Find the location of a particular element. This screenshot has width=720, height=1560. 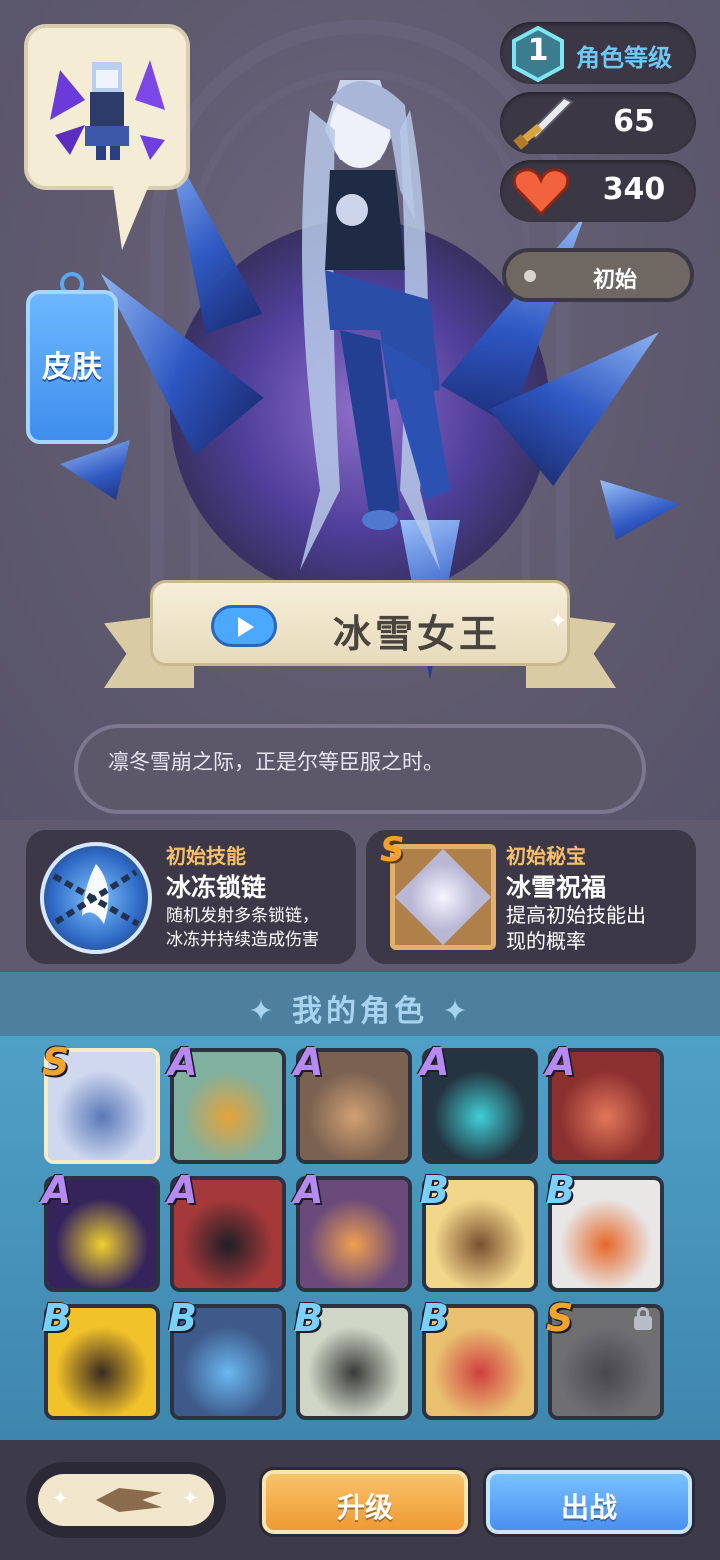

level-label: 角色等级 is located at coordinates (624, 58).